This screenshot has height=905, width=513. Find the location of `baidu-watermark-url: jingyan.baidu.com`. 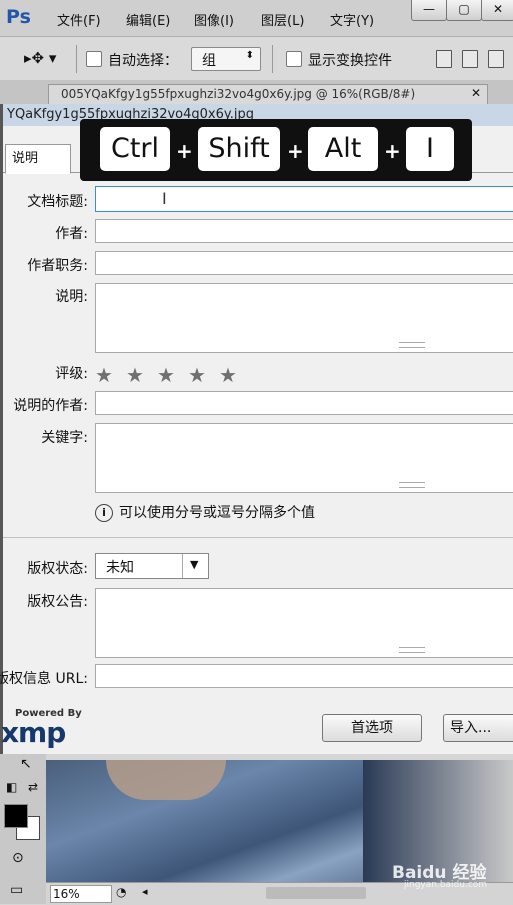

baidu-watermark-url: jingyan.baidu.com is located at coordinates (446, 885).